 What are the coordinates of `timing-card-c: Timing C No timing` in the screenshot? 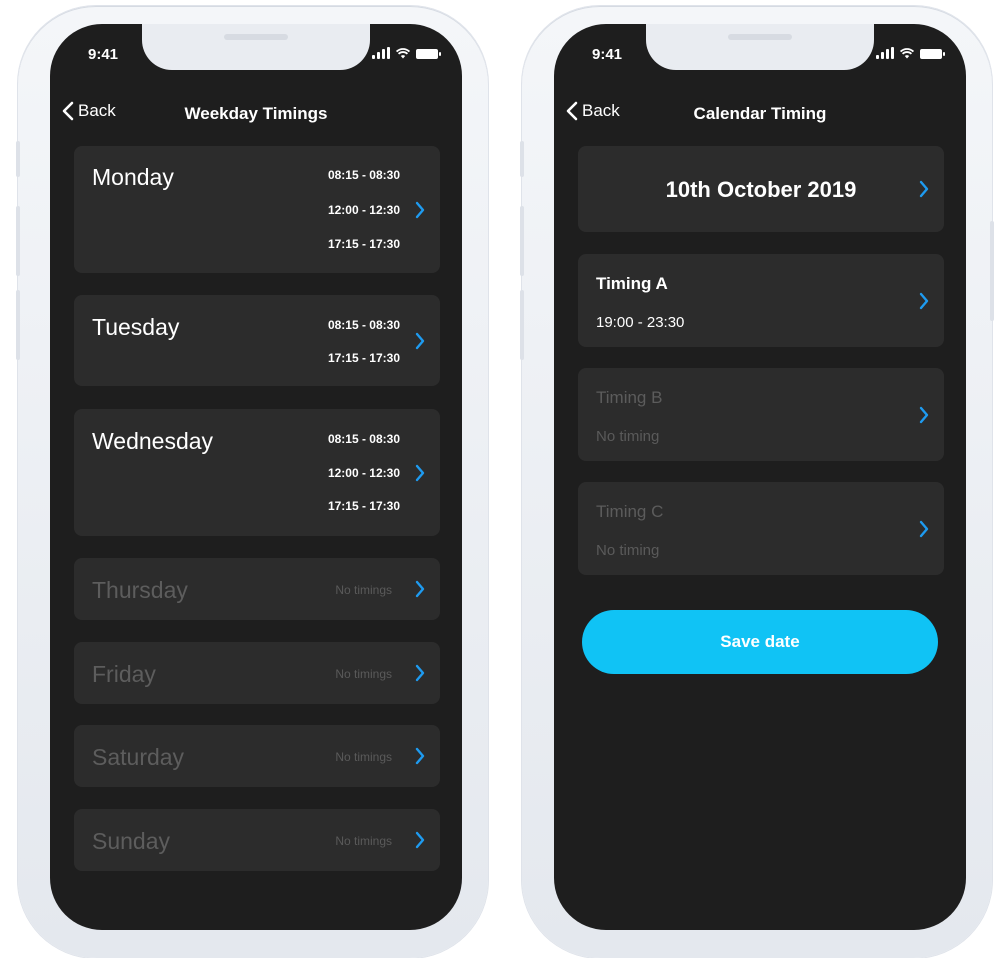 It's located at (761, 528).